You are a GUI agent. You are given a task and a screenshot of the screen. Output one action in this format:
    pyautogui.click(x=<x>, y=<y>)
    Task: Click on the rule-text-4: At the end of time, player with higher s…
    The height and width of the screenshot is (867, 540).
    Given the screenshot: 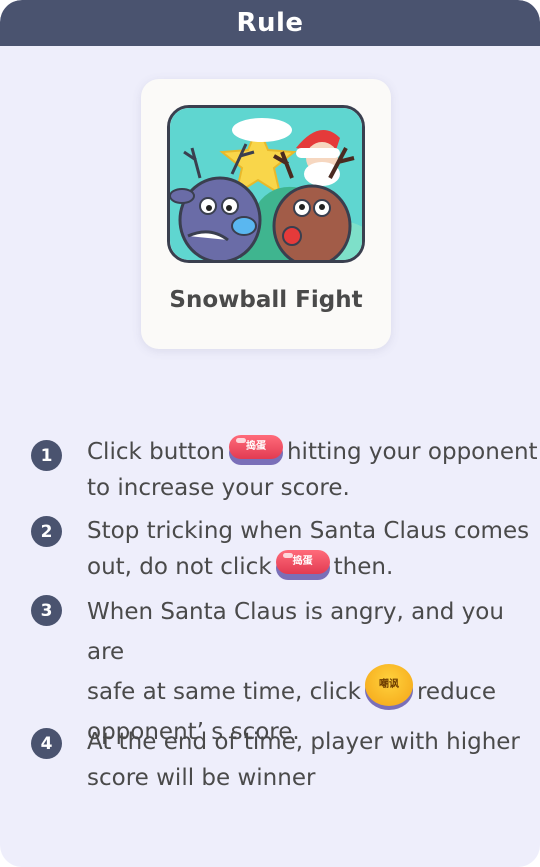 What is the action you would take?
    pyautogui.click(x=313, y=760)
    